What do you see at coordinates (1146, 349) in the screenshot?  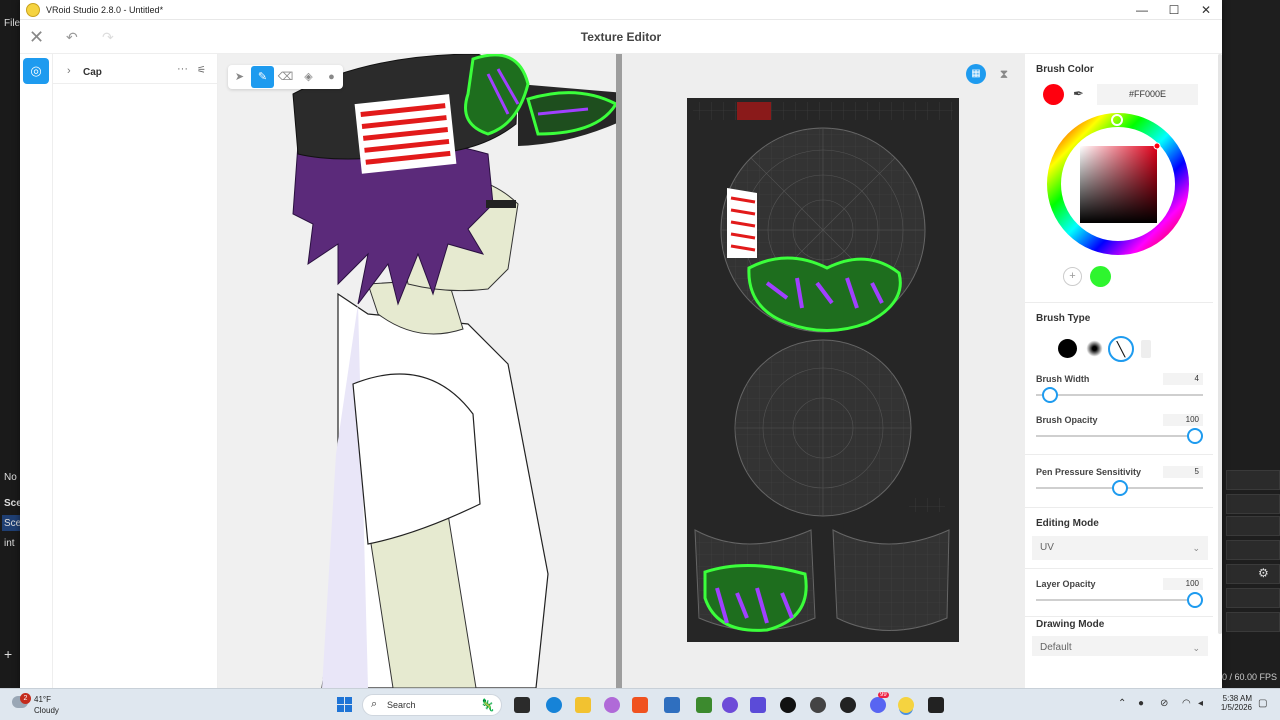 I see `texture-brush-icon` at bounding box center [1146, 349].